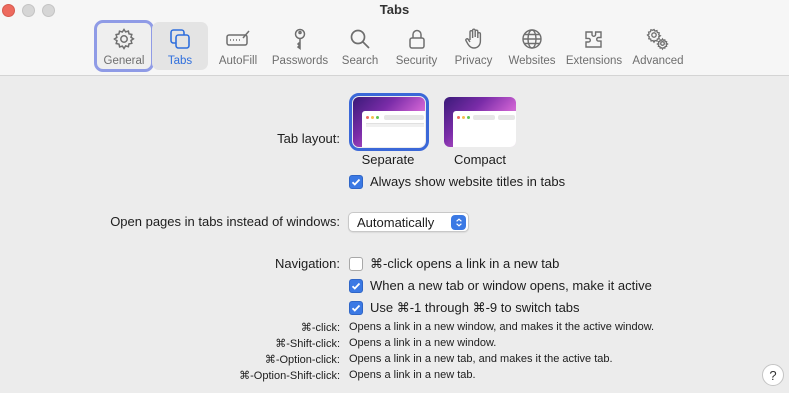  What do you see at coordinates (594, 39) in the screenshot?
I see `puzzle-icon` at bounding box center [594, 39].